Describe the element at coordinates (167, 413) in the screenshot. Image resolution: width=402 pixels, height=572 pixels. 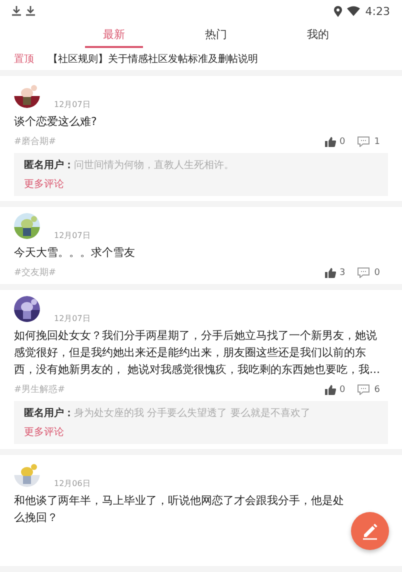
I see `comment-text: 匿名用户：身为处女座的我 分手要么失望透了 要么就是不喜欢了` at that location.